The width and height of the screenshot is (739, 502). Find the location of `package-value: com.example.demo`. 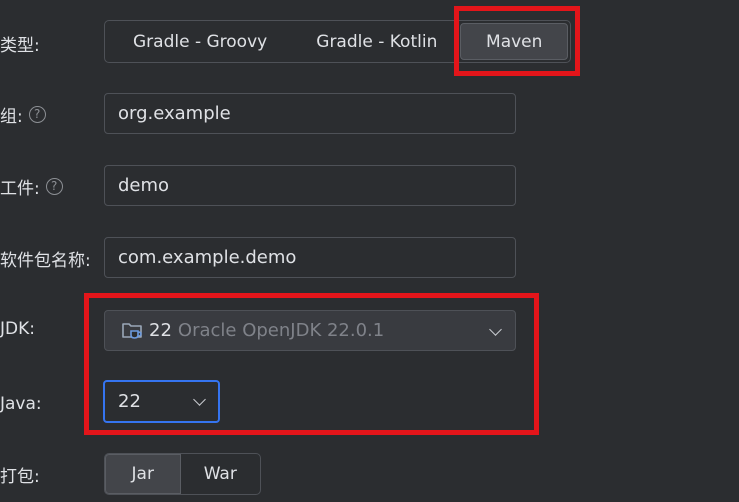

package-value: com.example.demo is located at coordinates (207, 257).